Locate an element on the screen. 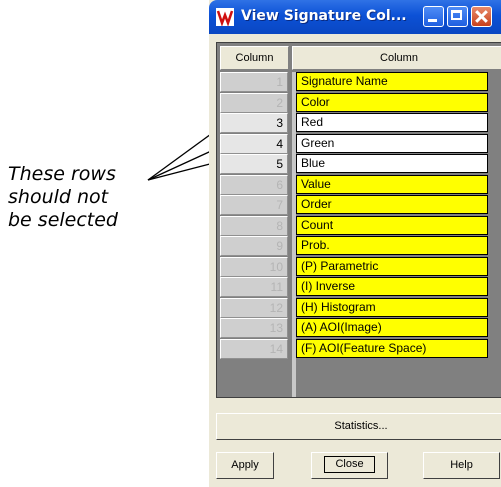 The image size is (501, 487). table-row: 4 Green is located at coordinates (359, 144).